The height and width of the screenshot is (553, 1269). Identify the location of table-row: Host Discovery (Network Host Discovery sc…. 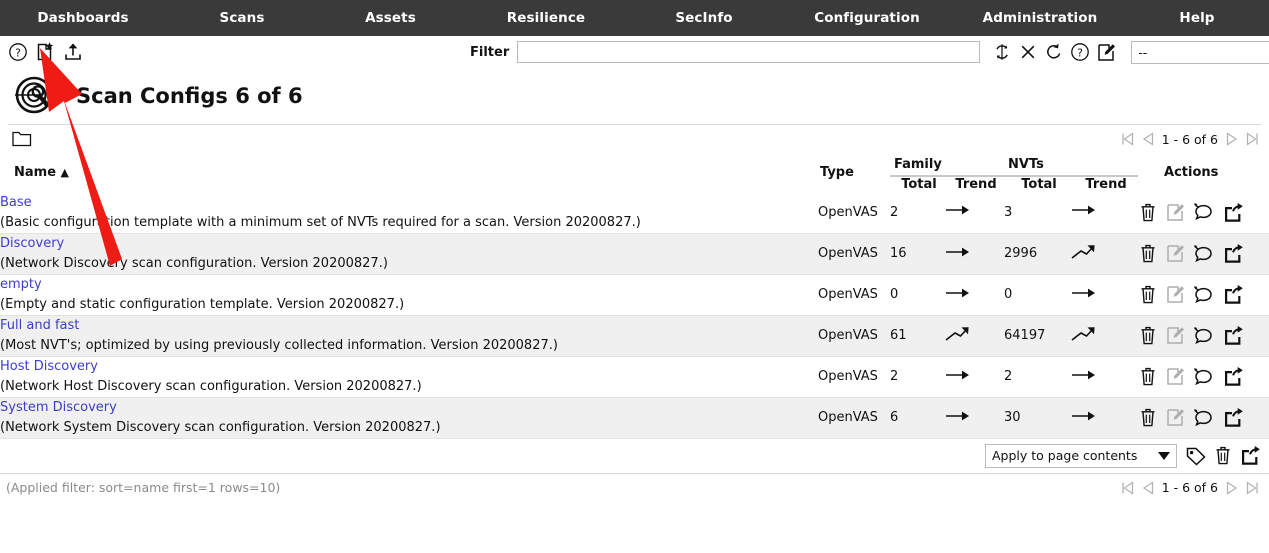
(634, 377).